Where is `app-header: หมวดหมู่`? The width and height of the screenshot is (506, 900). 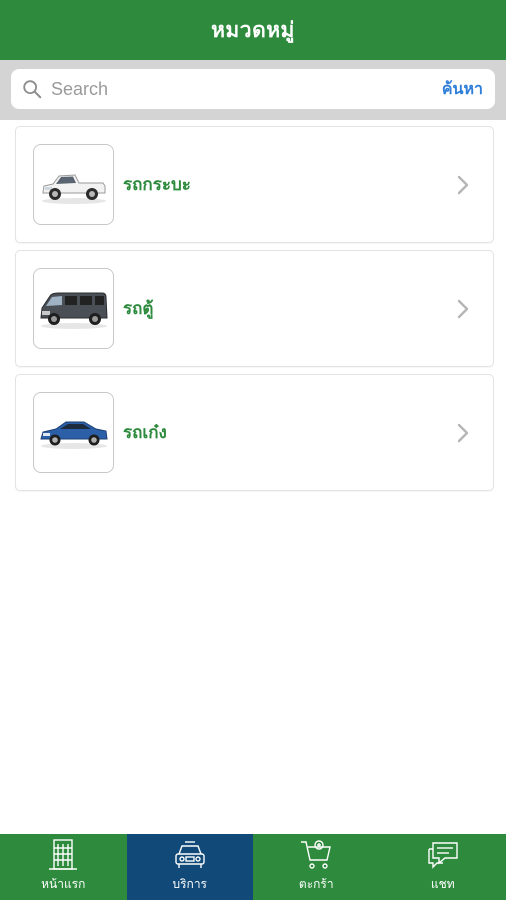
app-header: หมวดหมู่ is located at coordinates (253, 30).